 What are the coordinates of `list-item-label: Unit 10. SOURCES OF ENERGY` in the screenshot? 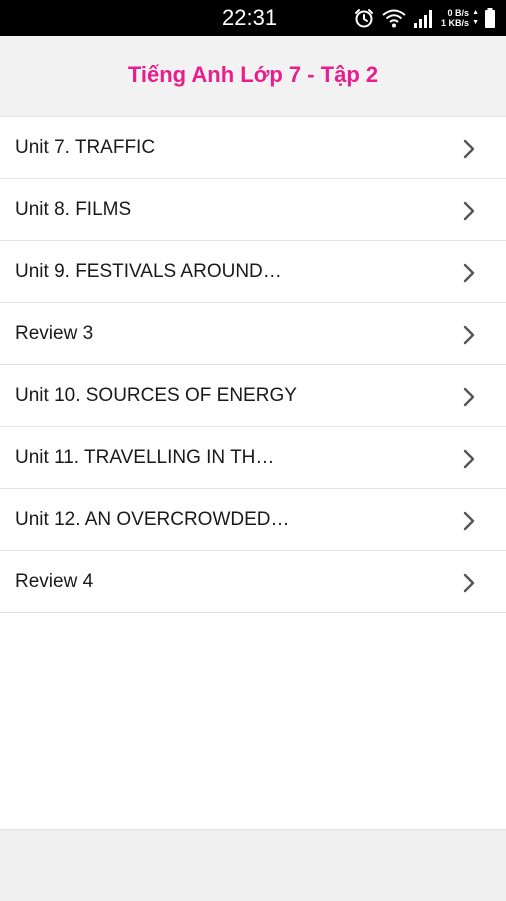 It's located at (156, 395).